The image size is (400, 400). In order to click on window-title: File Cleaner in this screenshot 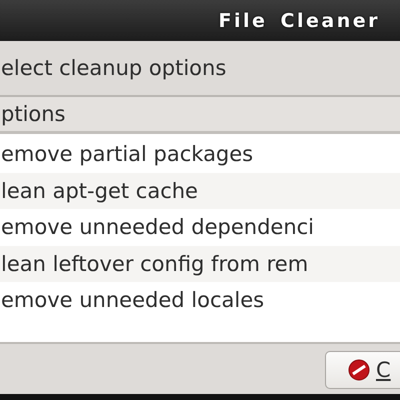, I will do `click(299, 21)`.